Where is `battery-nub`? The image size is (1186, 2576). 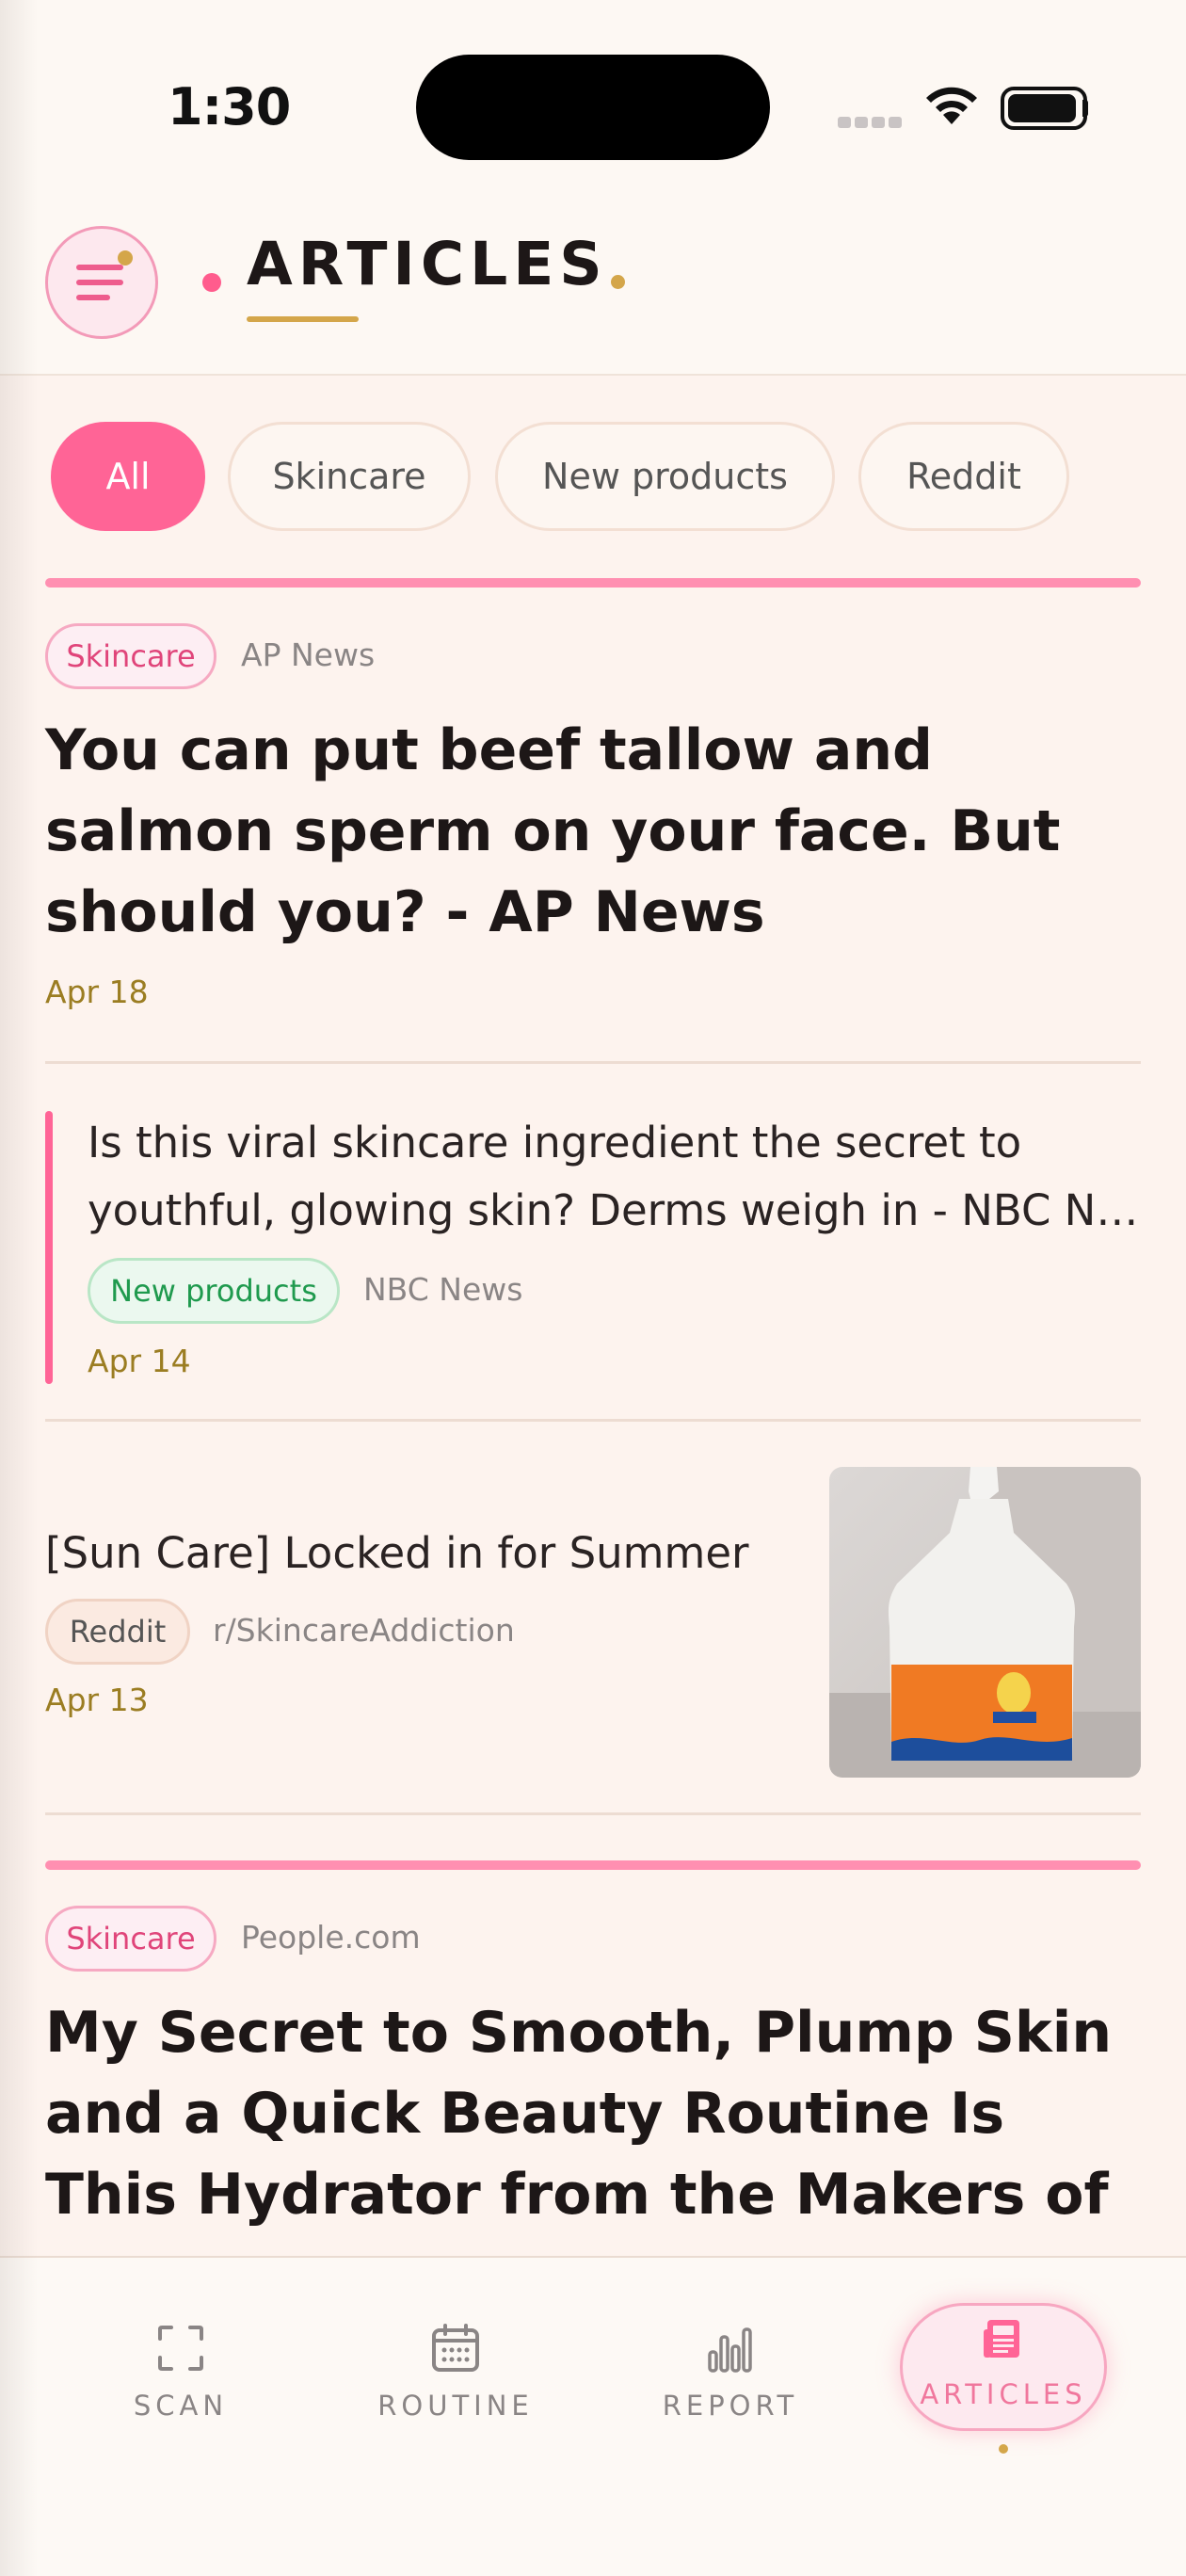 battery-nub is located at coordinates (1085, 108).